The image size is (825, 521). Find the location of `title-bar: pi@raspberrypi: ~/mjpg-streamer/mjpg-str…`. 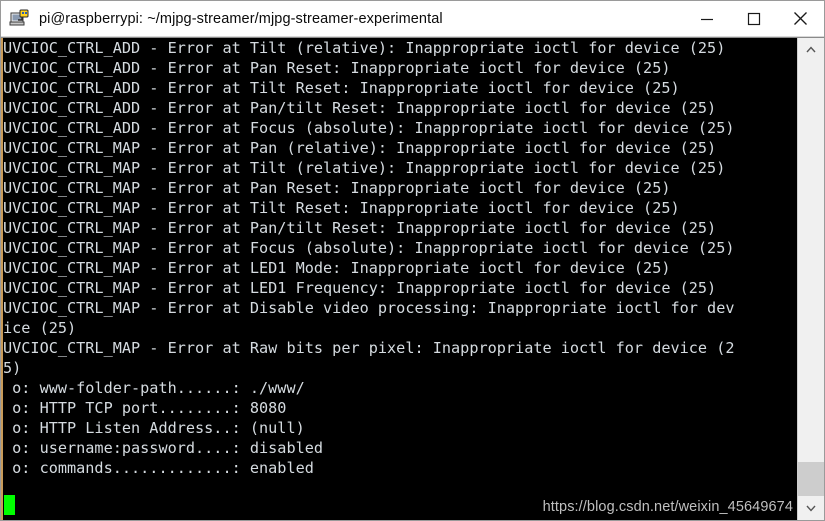

title-bar: pi@raspberrypi: ~/mjpg-streamer/mjpg-str… is located at coordinates (412, 19).